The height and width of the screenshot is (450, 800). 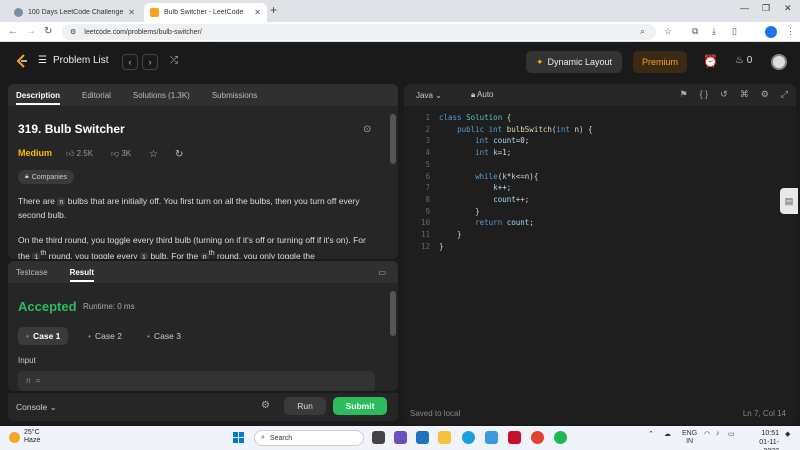 What do you see at coordinates (32, 272) in the screenshot?
I see `tab-testcase: Testcase` at bounding box center [32, 272].